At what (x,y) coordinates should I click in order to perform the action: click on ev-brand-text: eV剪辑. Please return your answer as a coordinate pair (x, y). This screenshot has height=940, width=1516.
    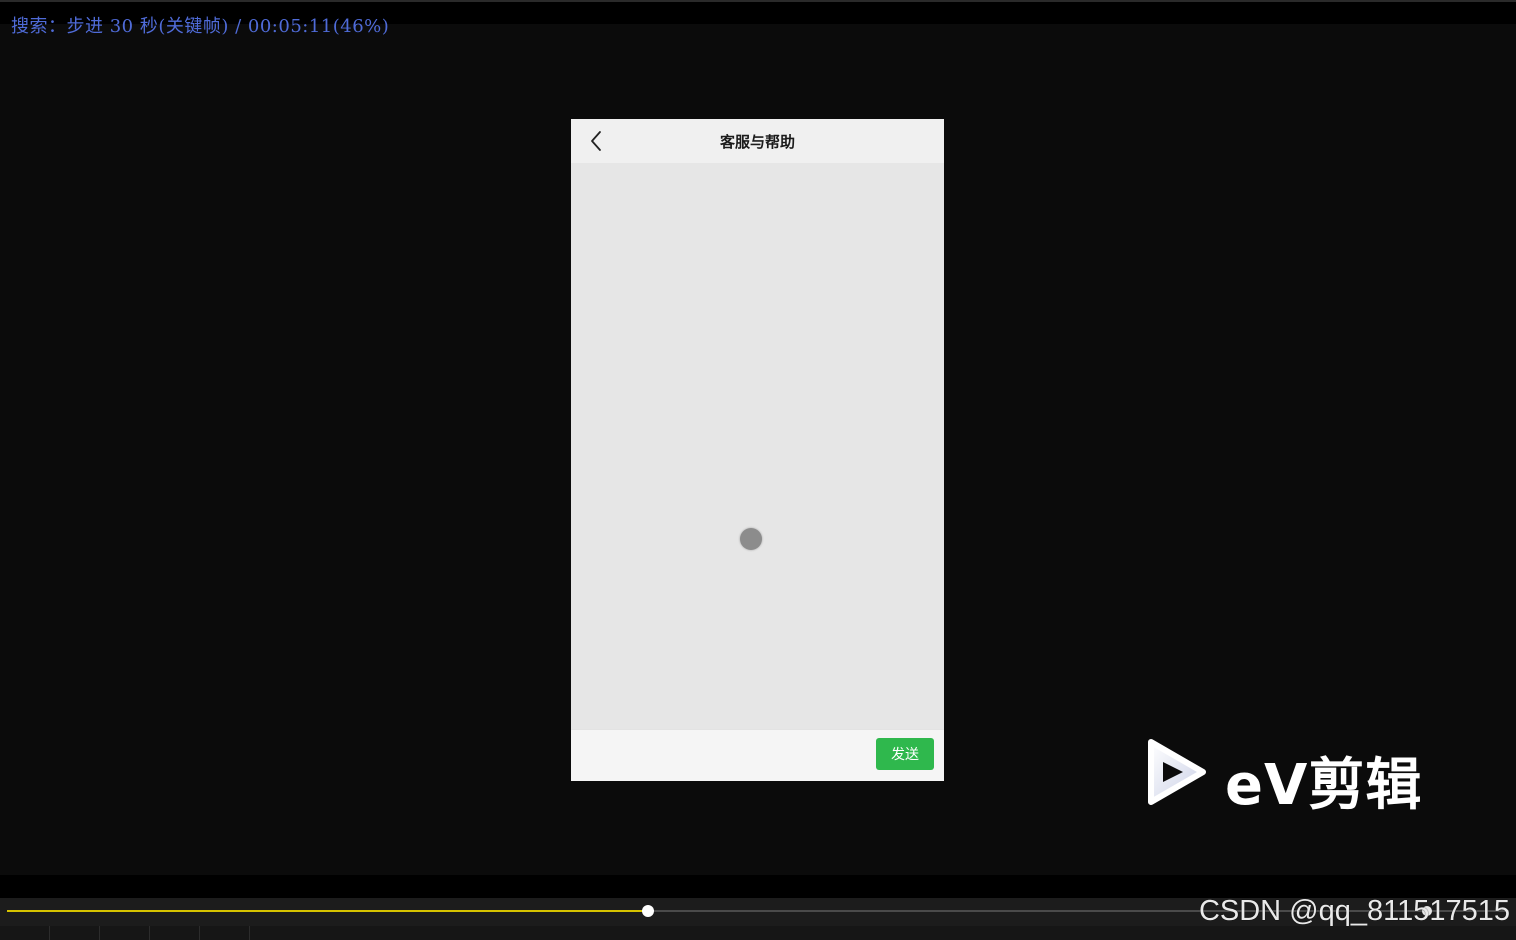
    Looking at the image, I should click on (1324, 785).